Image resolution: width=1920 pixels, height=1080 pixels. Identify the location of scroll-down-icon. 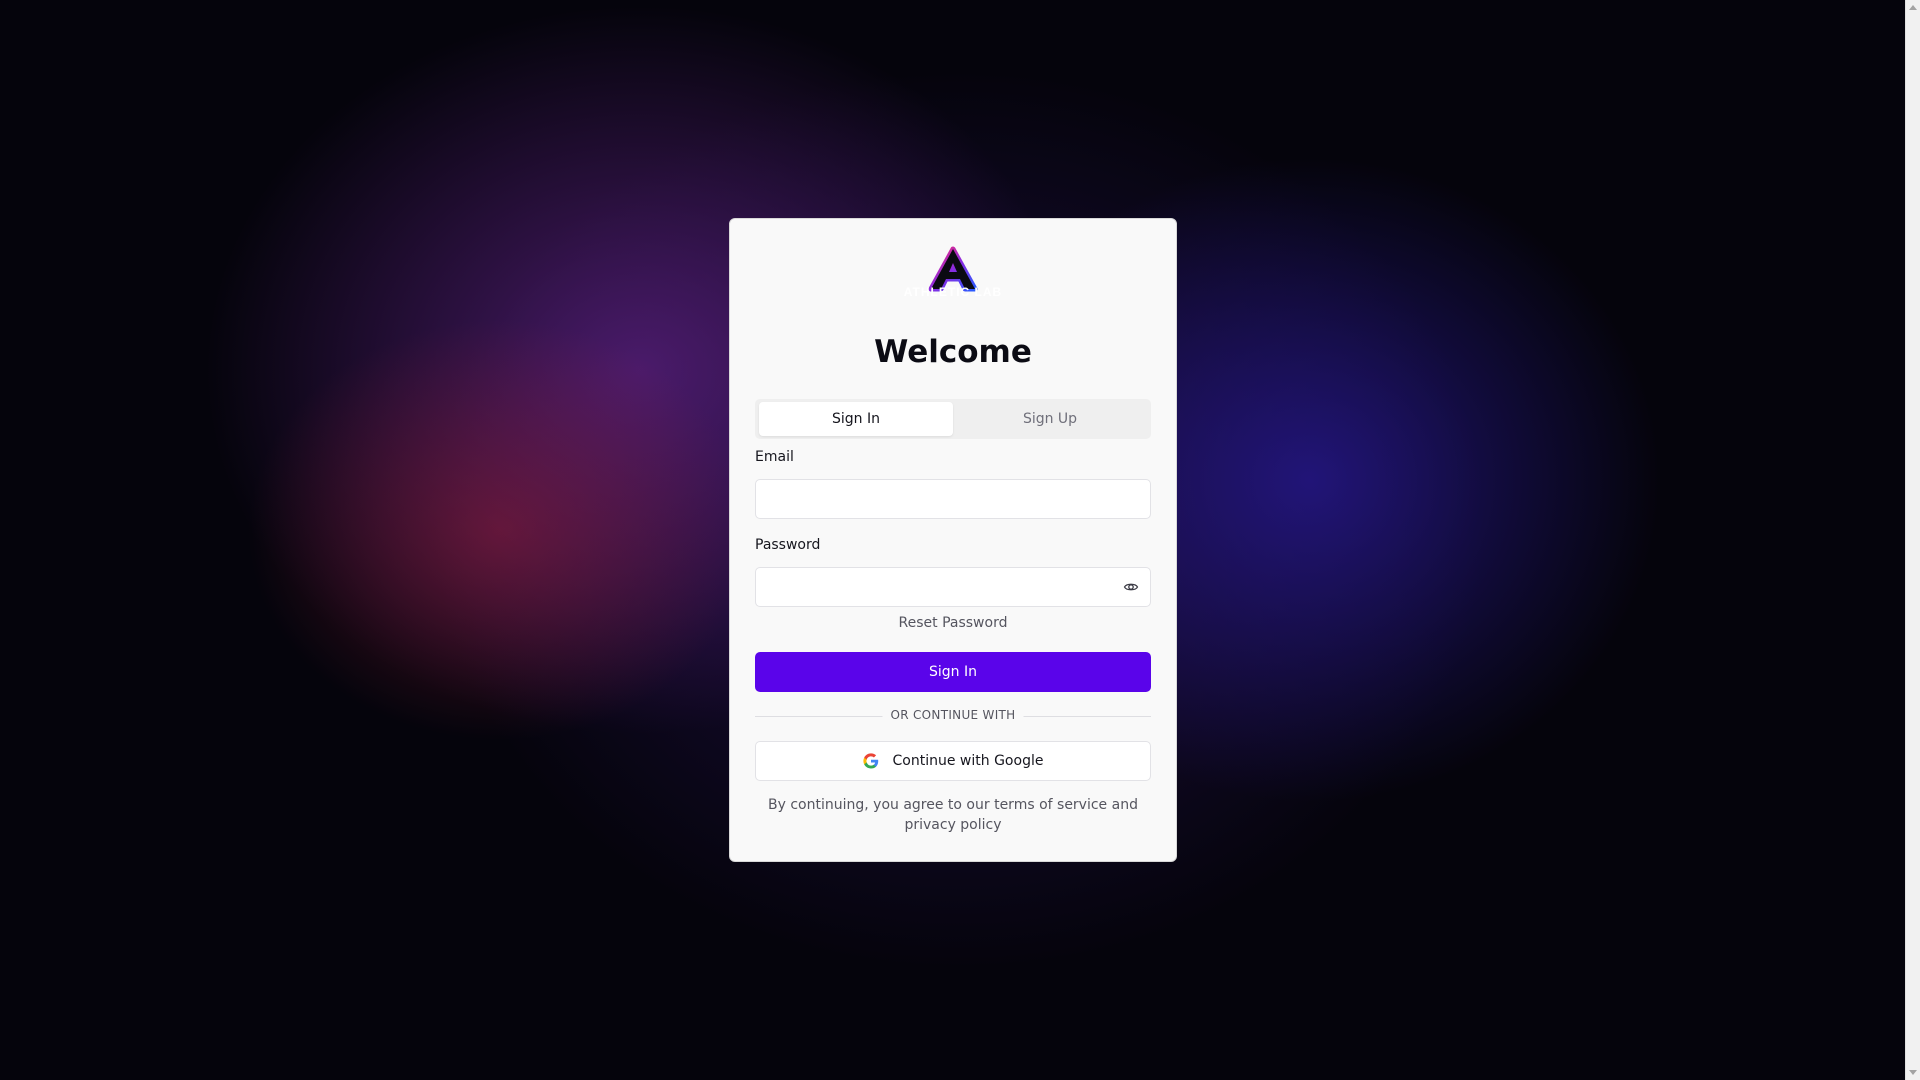
(1913, 1072).